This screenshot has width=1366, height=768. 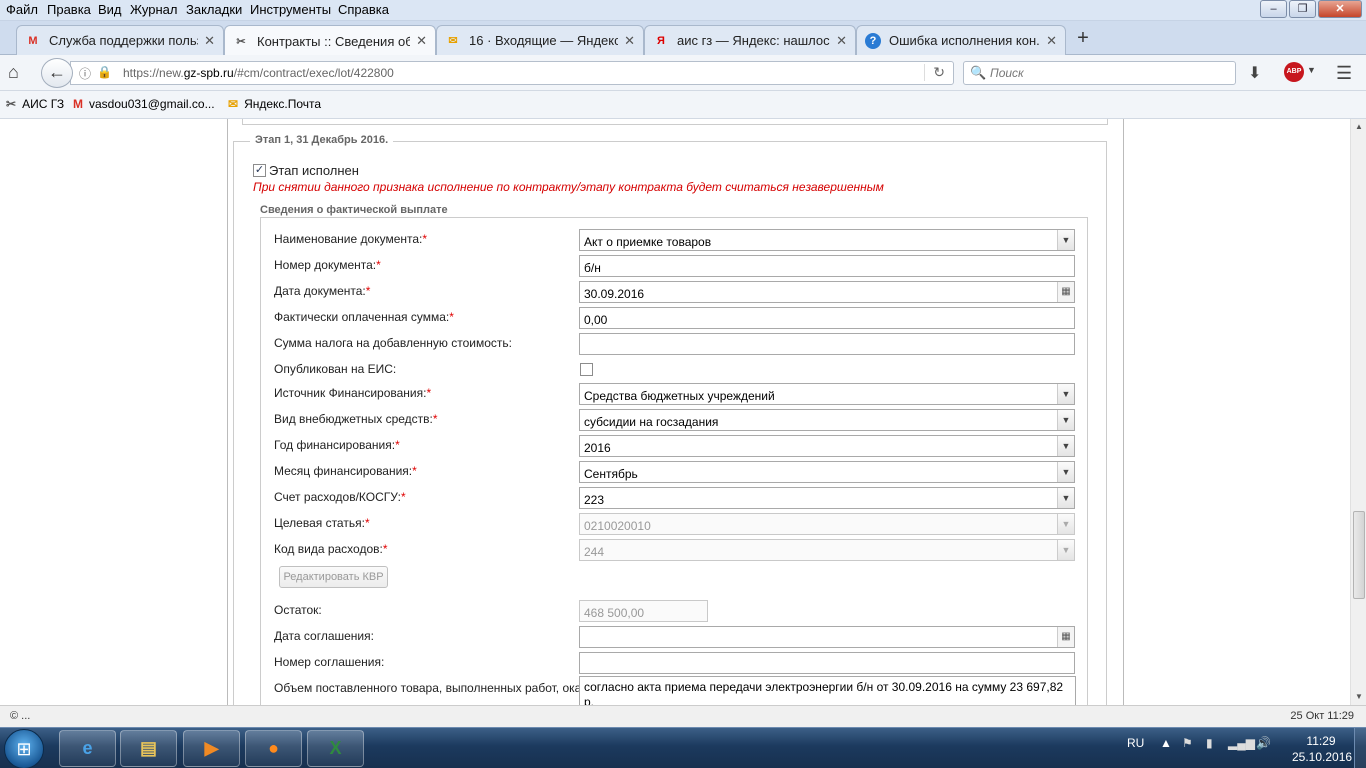 I want to click on doc-date-input: 30.09.2016 ▦, so click(x=827, y=292).